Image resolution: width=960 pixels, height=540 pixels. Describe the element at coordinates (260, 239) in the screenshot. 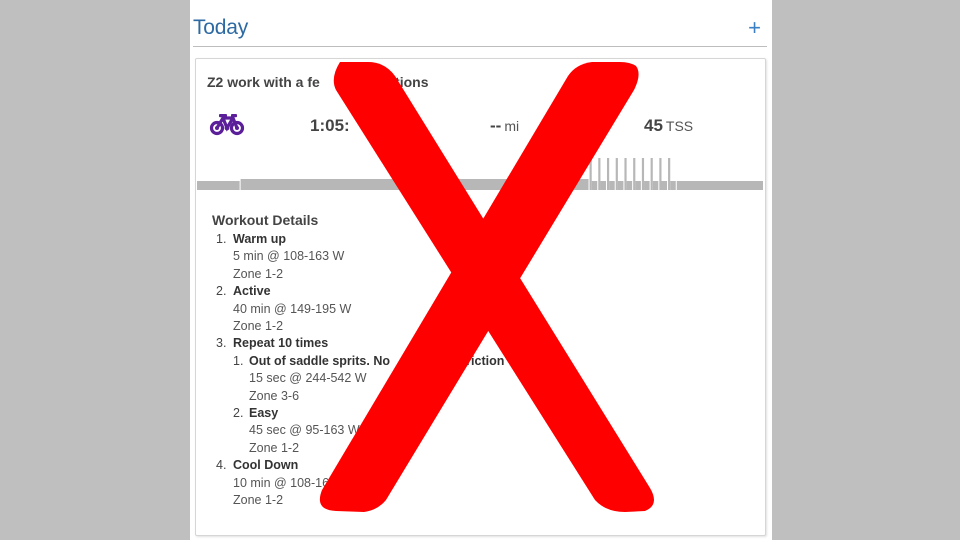

I see `step-name: Warm up` at that location.